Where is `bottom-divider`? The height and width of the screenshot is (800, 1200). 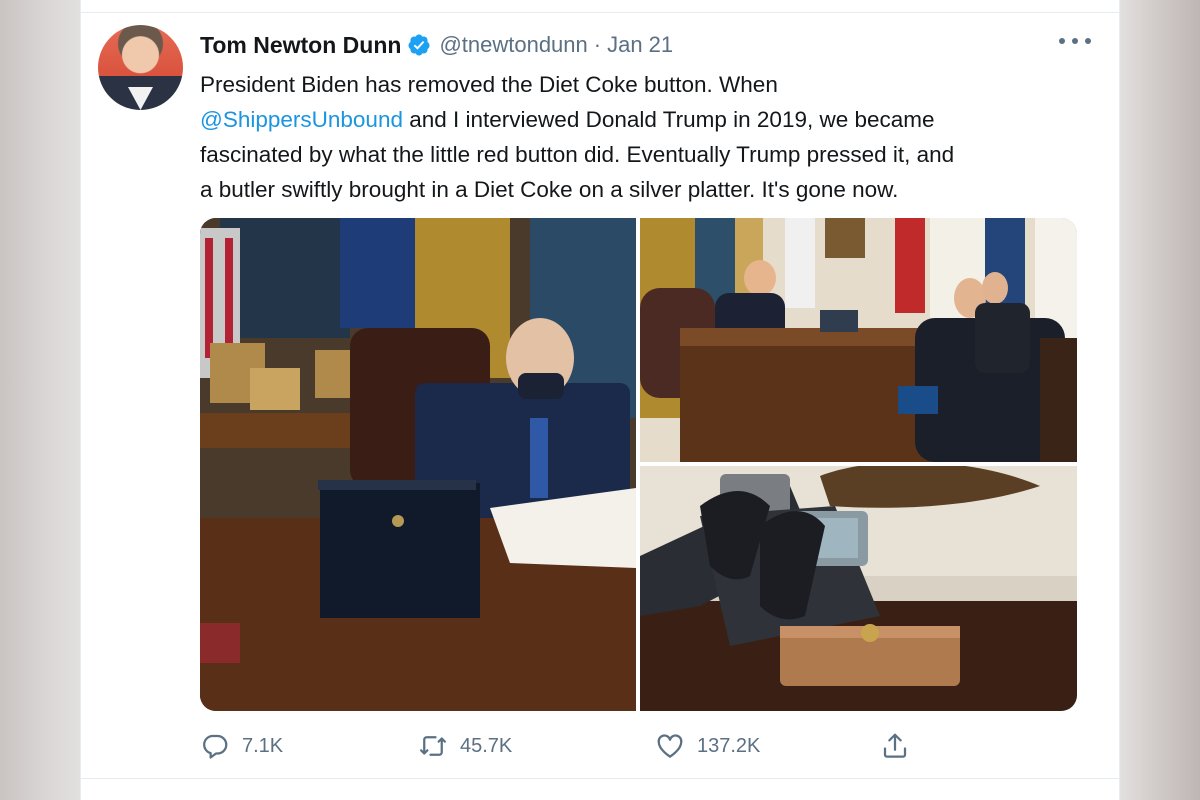 bottom-divider is located at coordinates (600, 778).